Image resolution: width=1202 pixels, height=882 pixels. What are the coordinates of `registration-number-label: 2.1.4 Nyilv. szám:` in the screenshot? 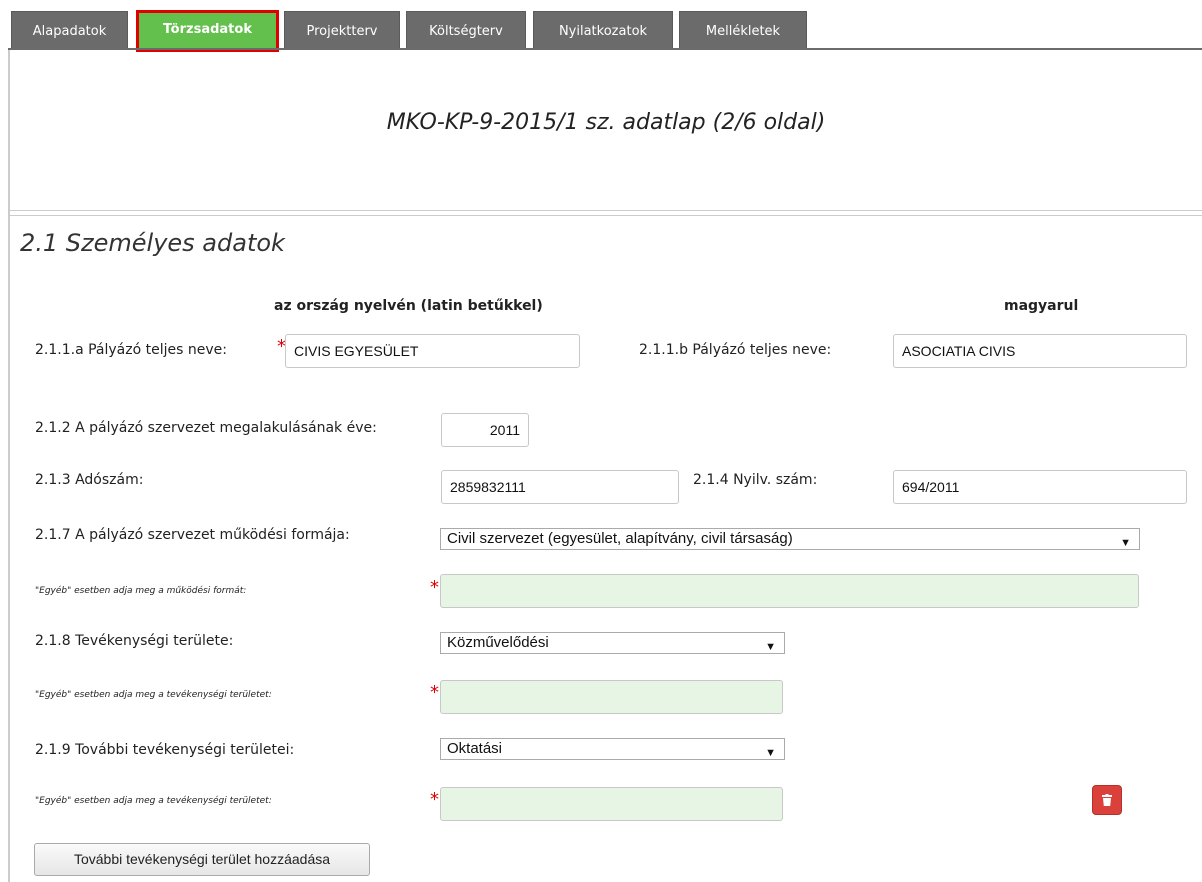 It's located at (755, 480).